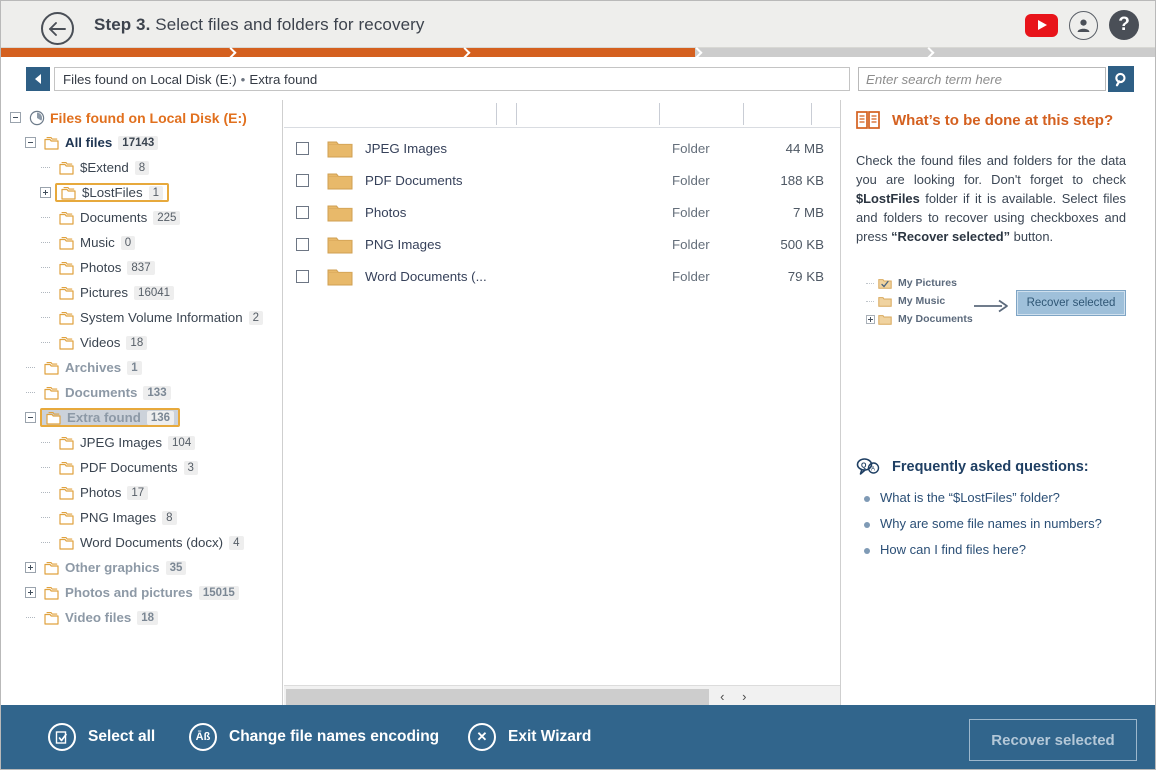  Describe the element at coordinates (146, 542) in the screenshot. I see `tree-item-word-documents-docx: Word Documents (docx) 4` at that location.